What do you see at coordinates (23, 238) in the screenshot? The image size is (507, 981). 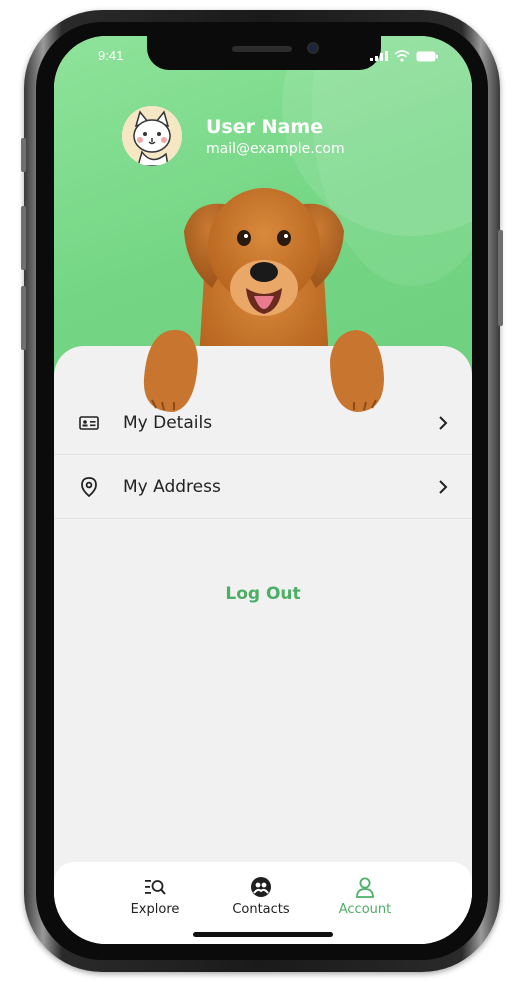 I see `volume-up-button` at bounding box center [23, 238].